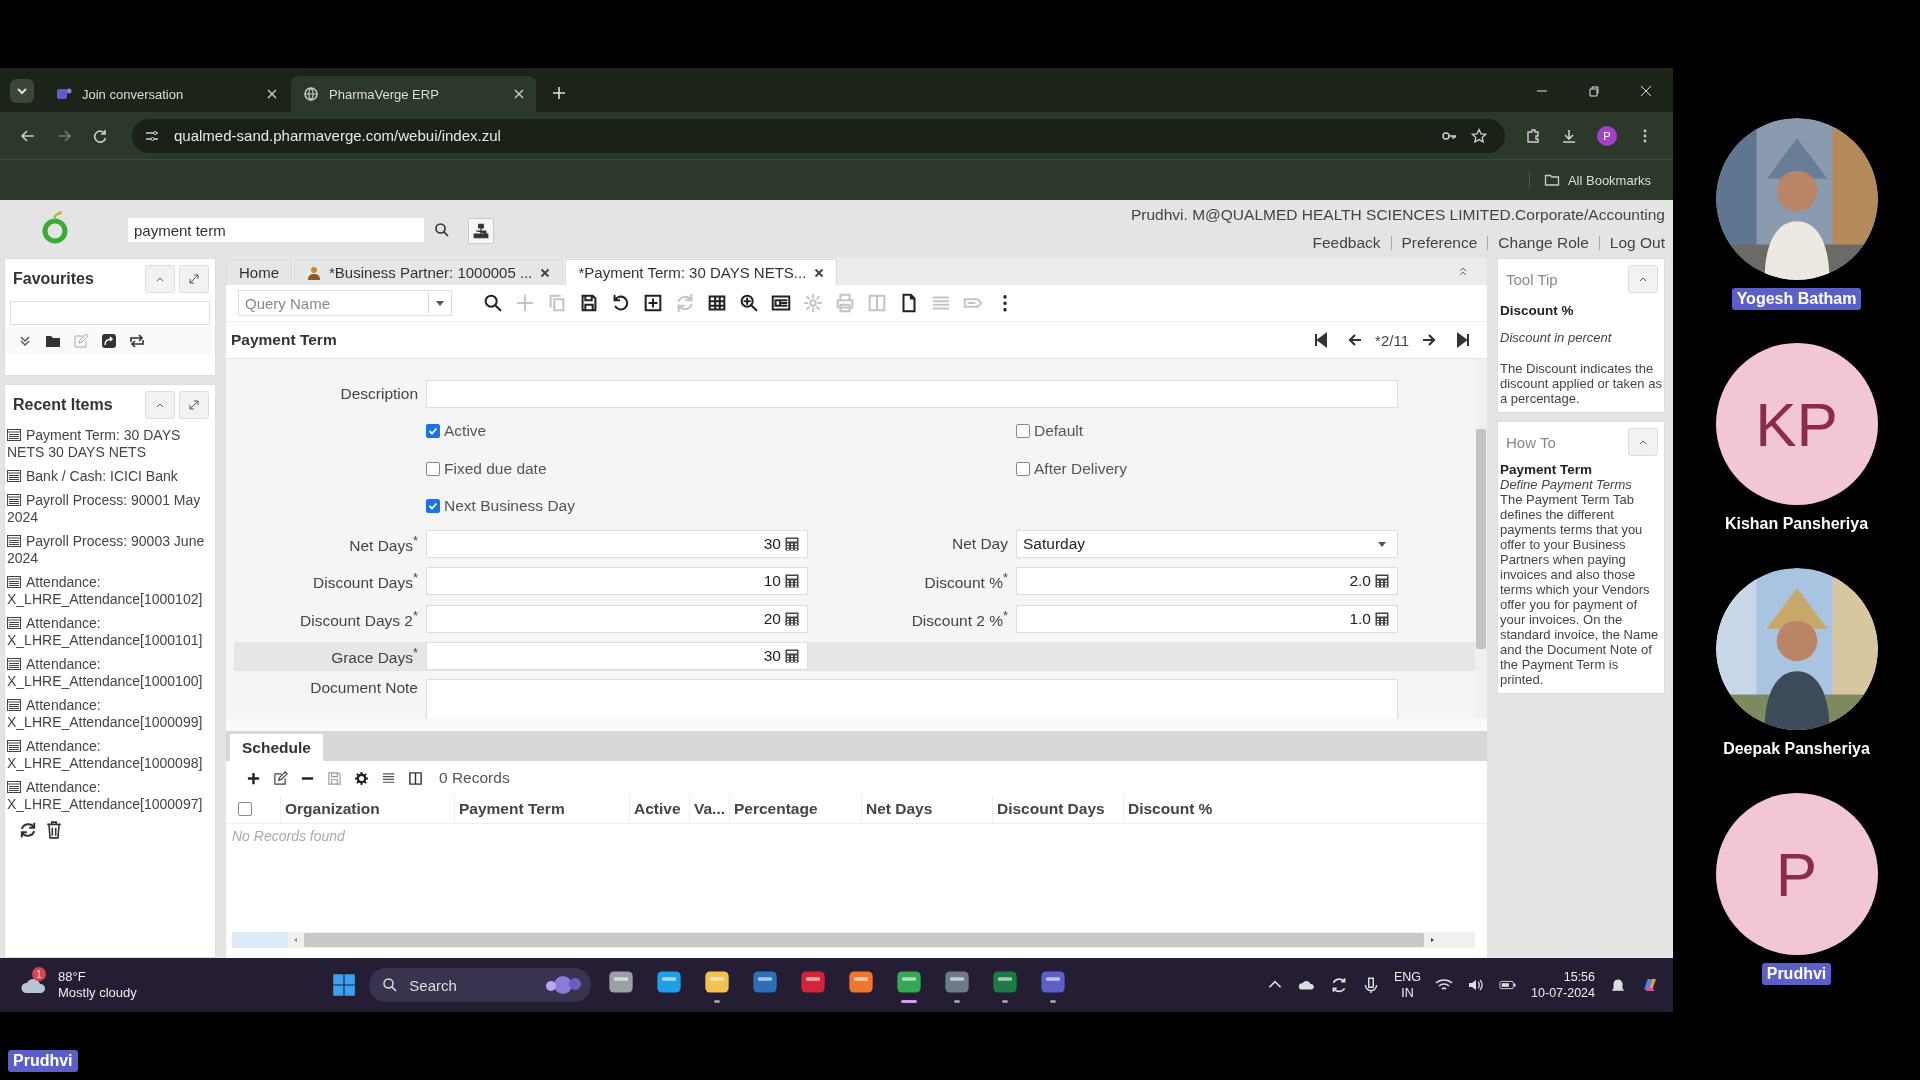  I want to click on recent-item-link: Attendance: X_LHRE_Attendance[1000101], so click(110, 632).